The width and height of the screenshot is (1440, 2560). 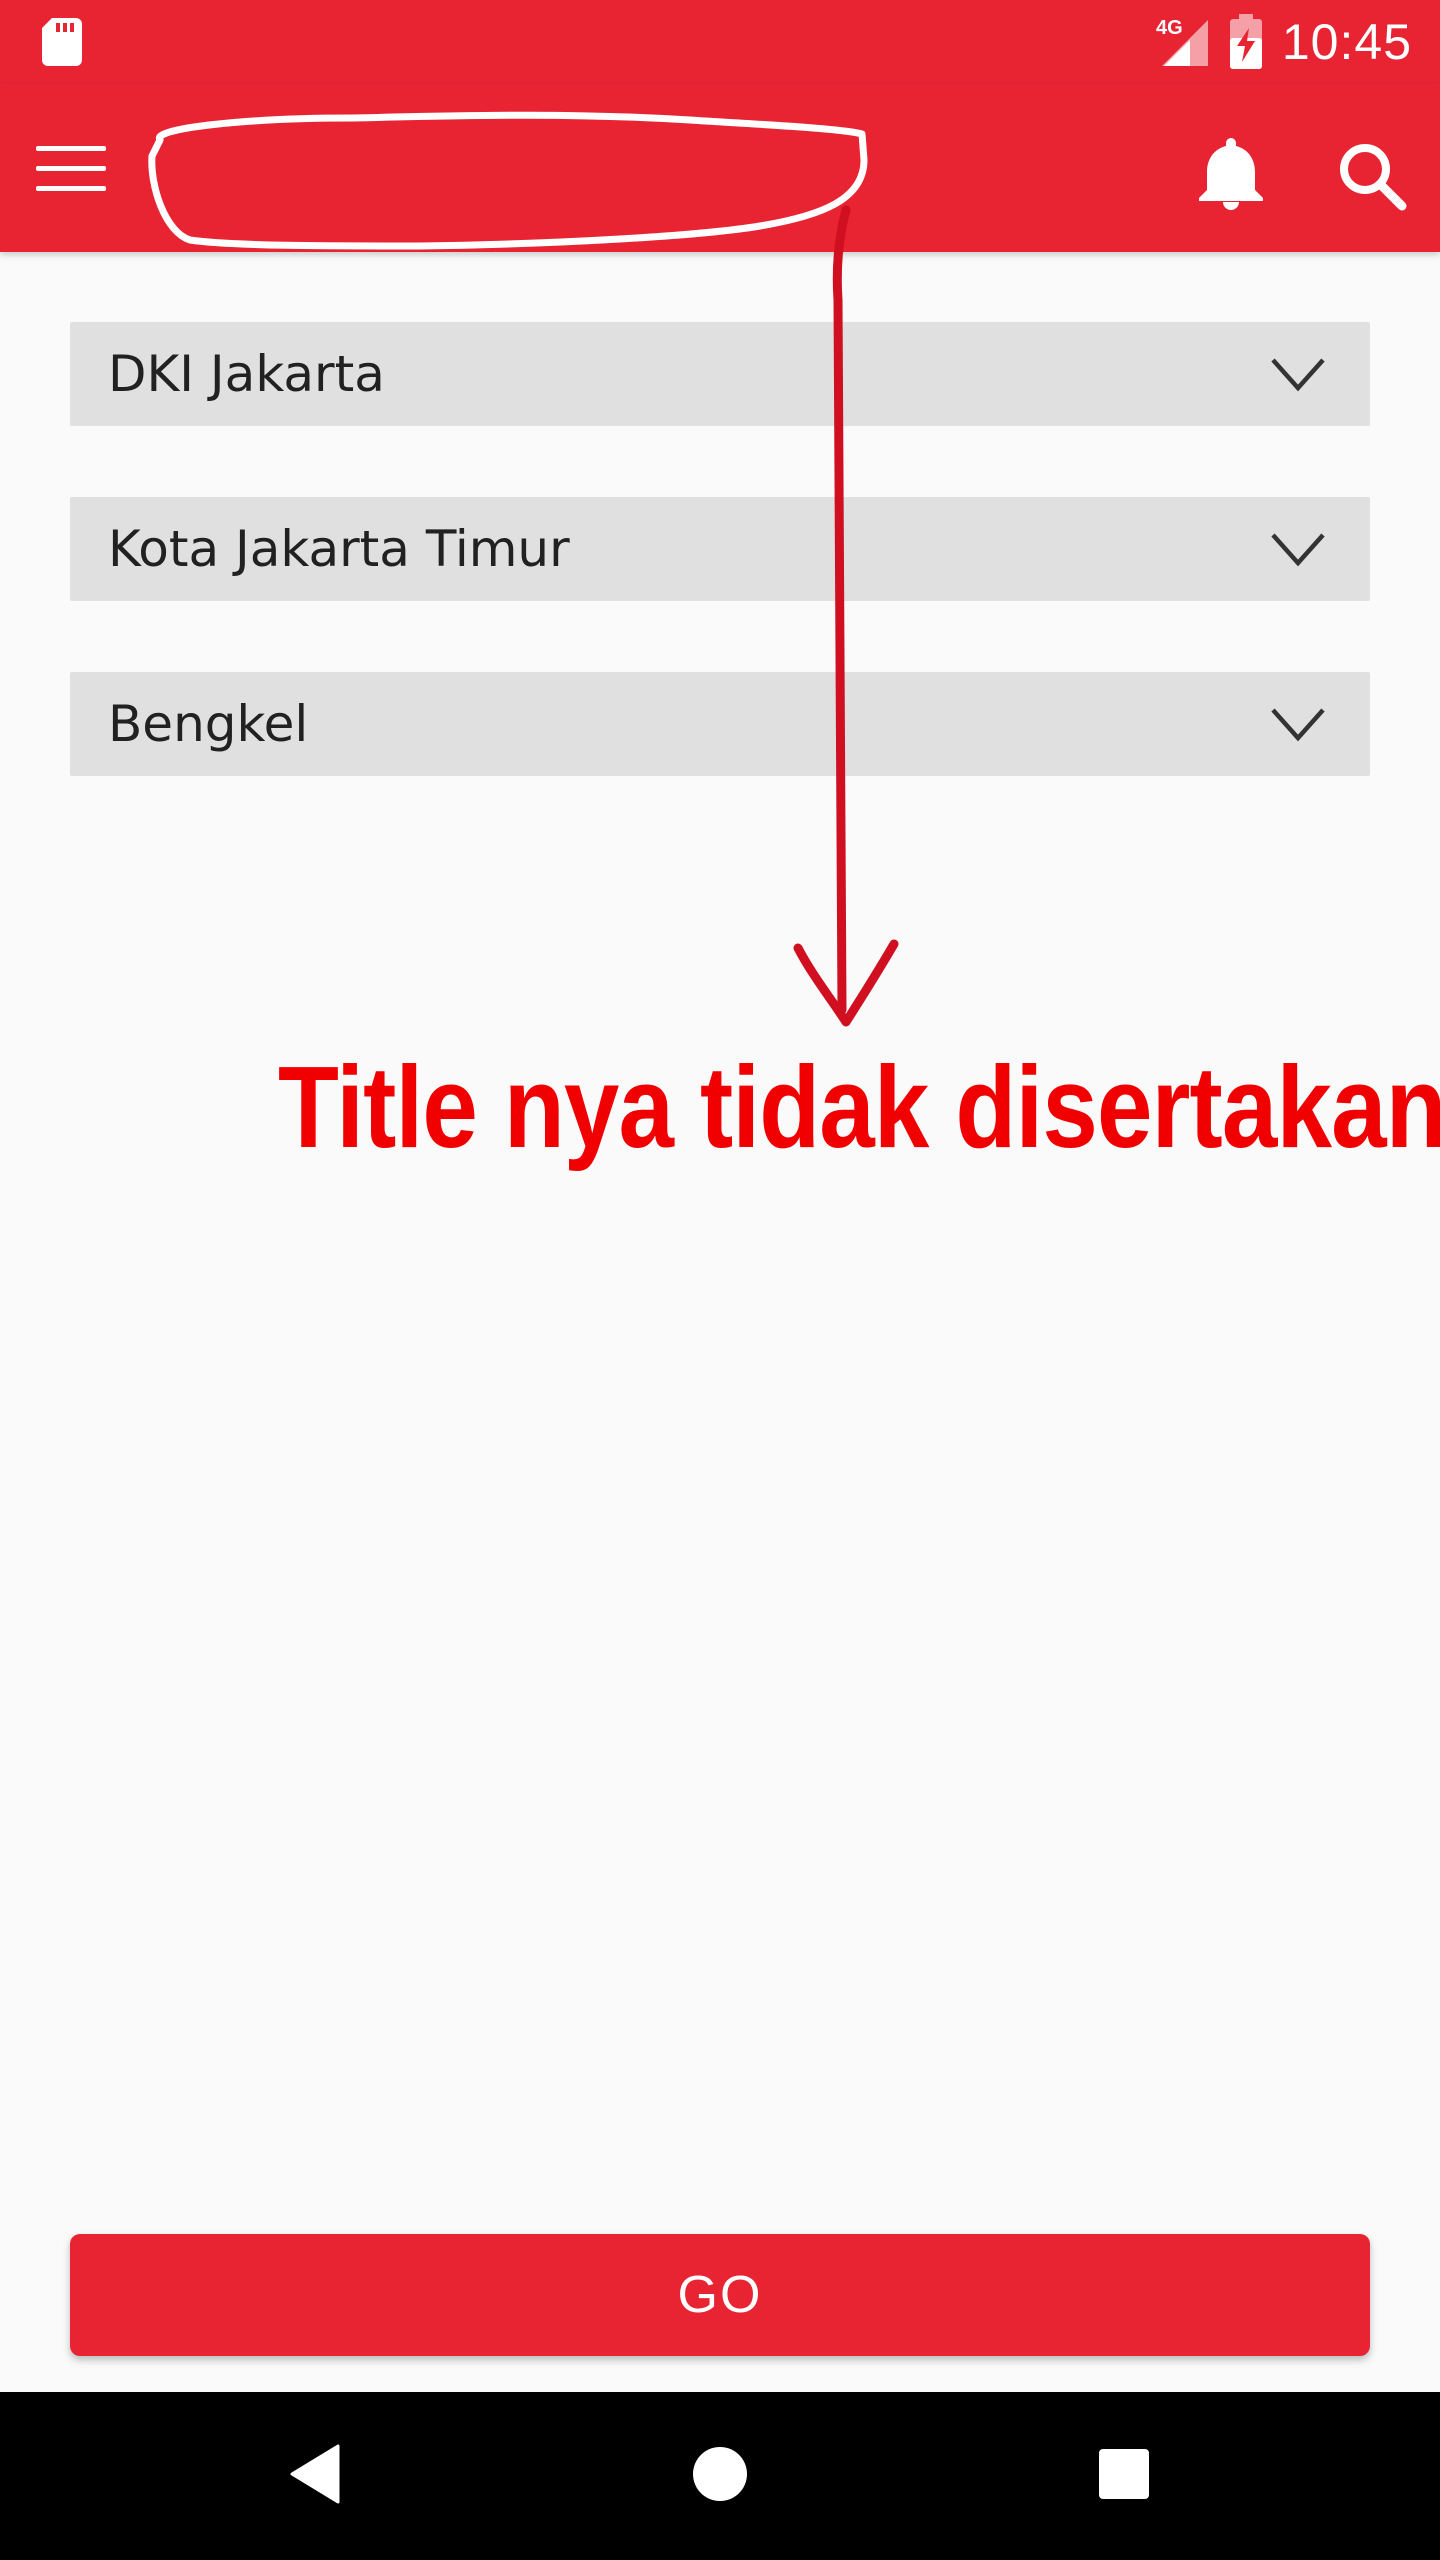 I want to click on city-dropdown-value: Kota Jakarta Timur, so click(x=339, y=549).